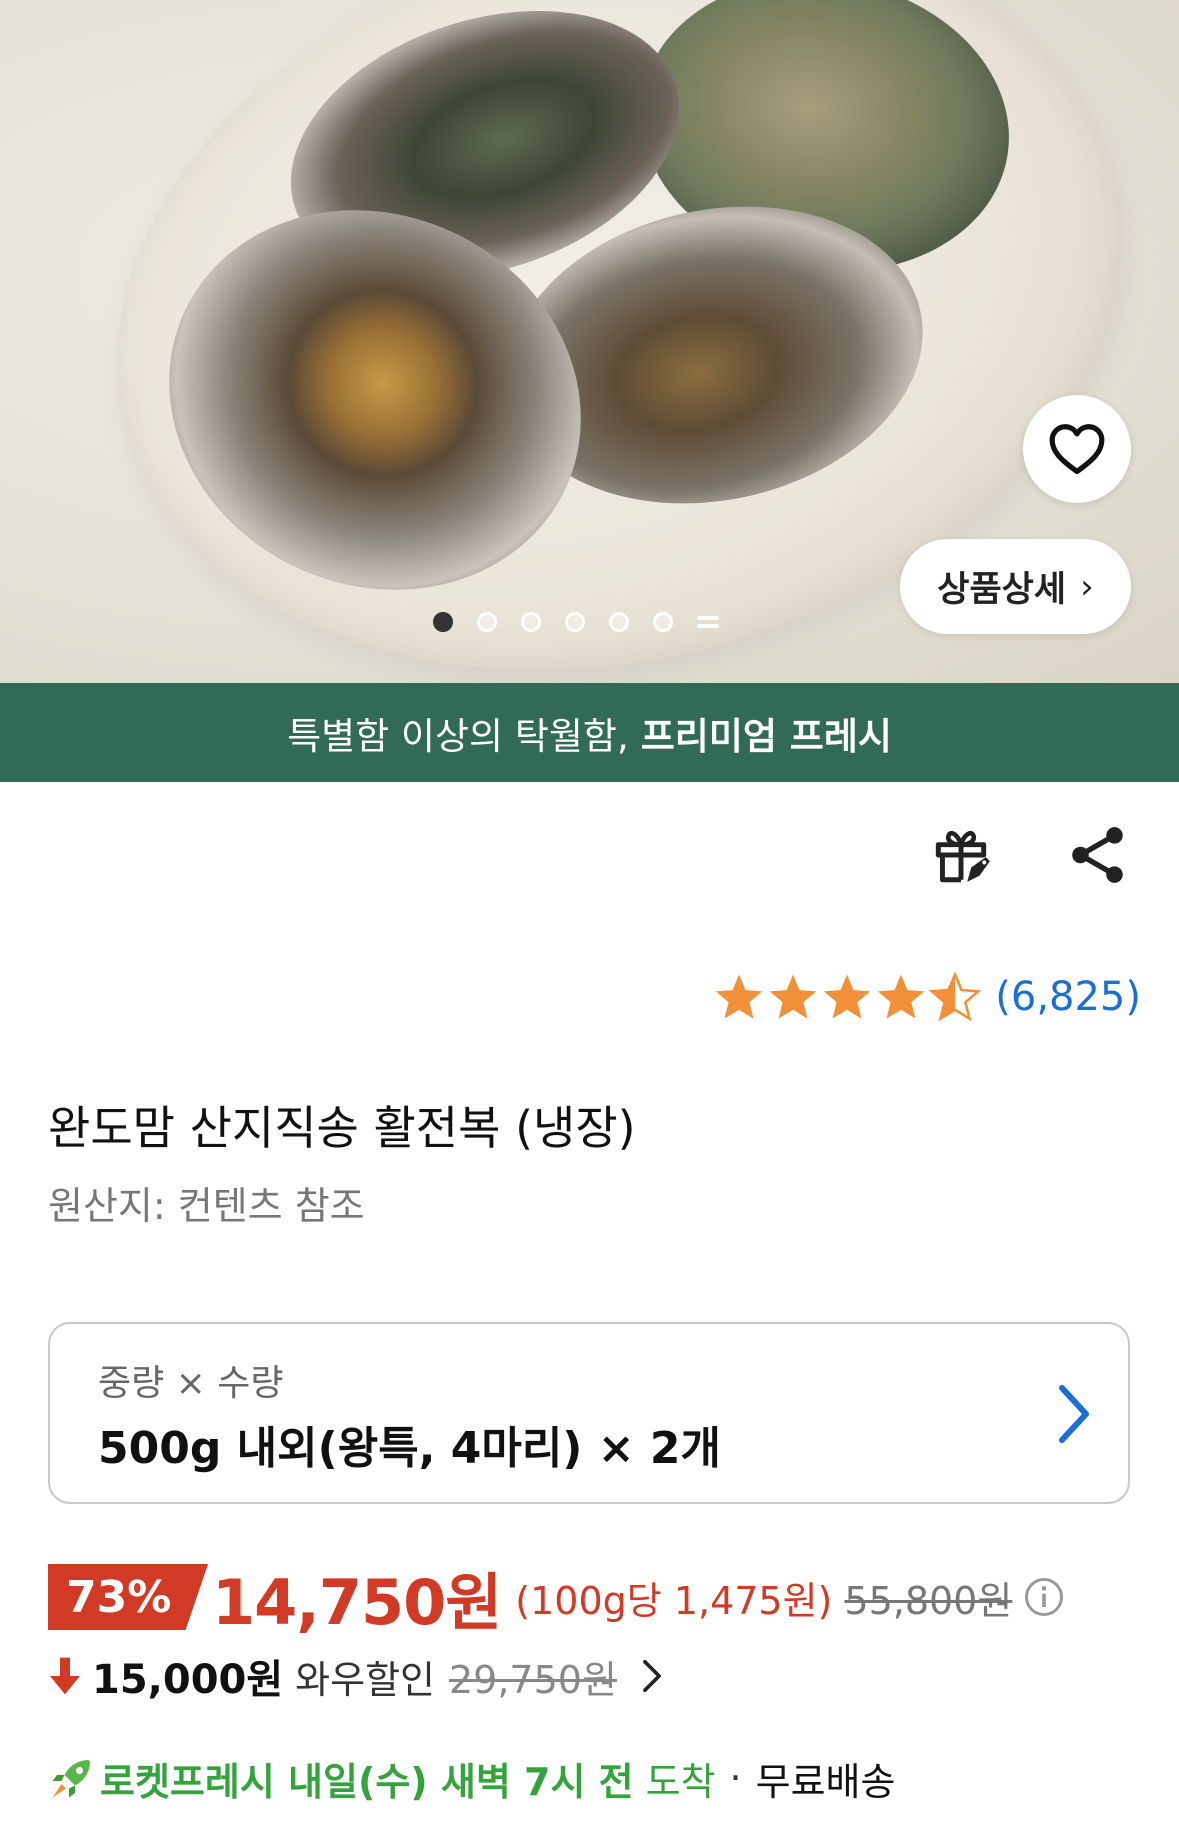 This screenshot has width=1179, height=1841. I want to click on more-slides-icon, so click(708, 622).